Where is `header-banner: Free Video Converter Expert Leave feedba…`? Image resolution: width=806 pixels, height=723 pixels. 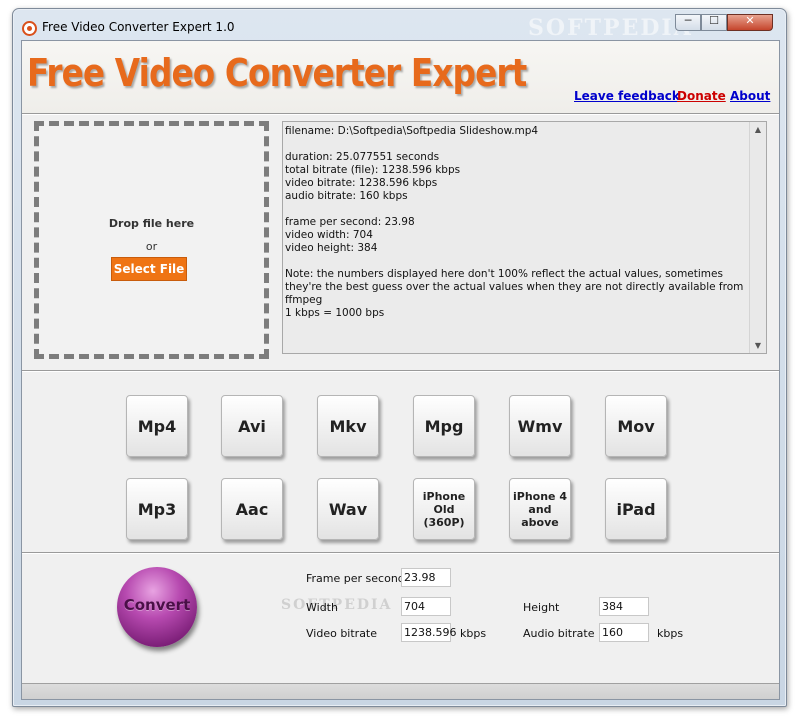
header-banner: Free Video Converter Expert Leave feedba… is located at coordinates (400, 77).